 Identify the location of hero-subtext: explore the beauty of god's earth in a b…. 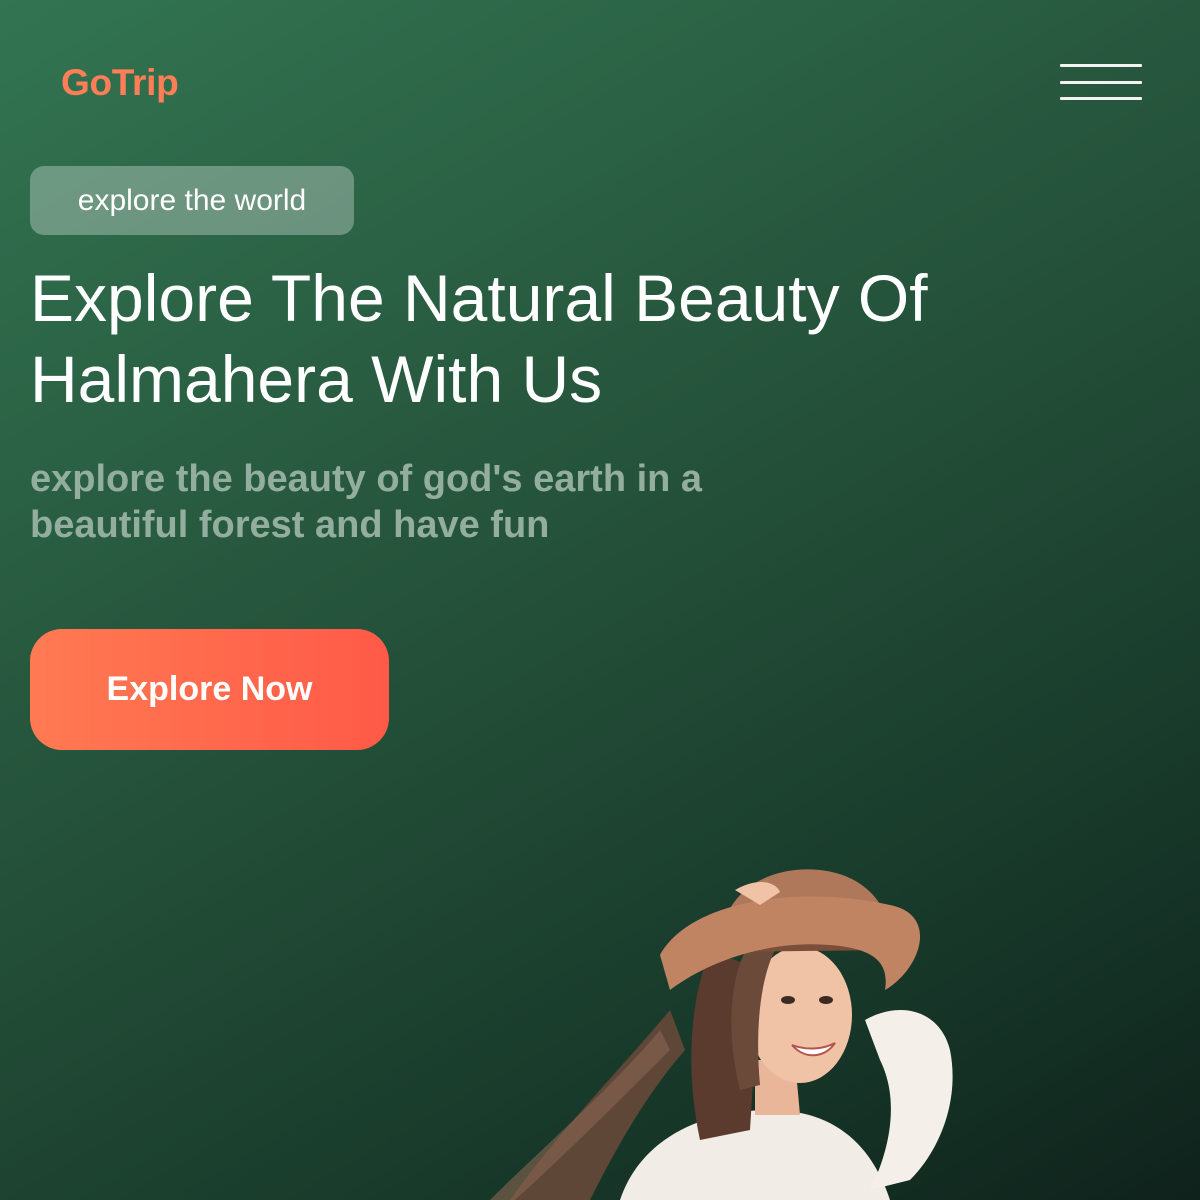
(410, 502).